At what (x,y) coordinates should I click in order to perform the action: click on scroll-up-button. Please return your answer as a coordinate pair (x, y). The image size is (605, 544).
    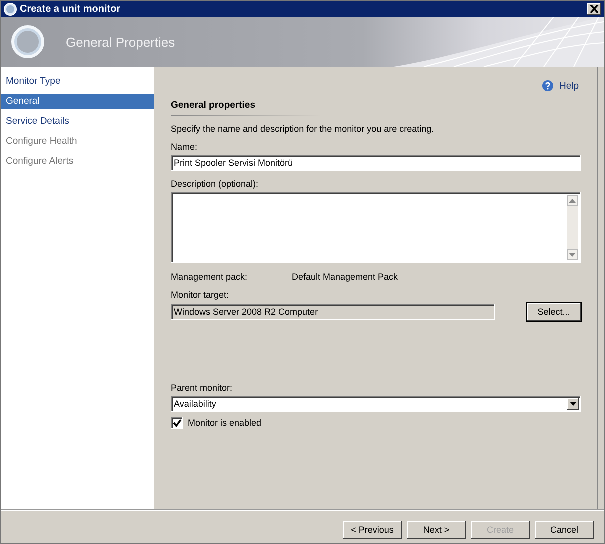
    Looking at the image, I should click on (572, 200).